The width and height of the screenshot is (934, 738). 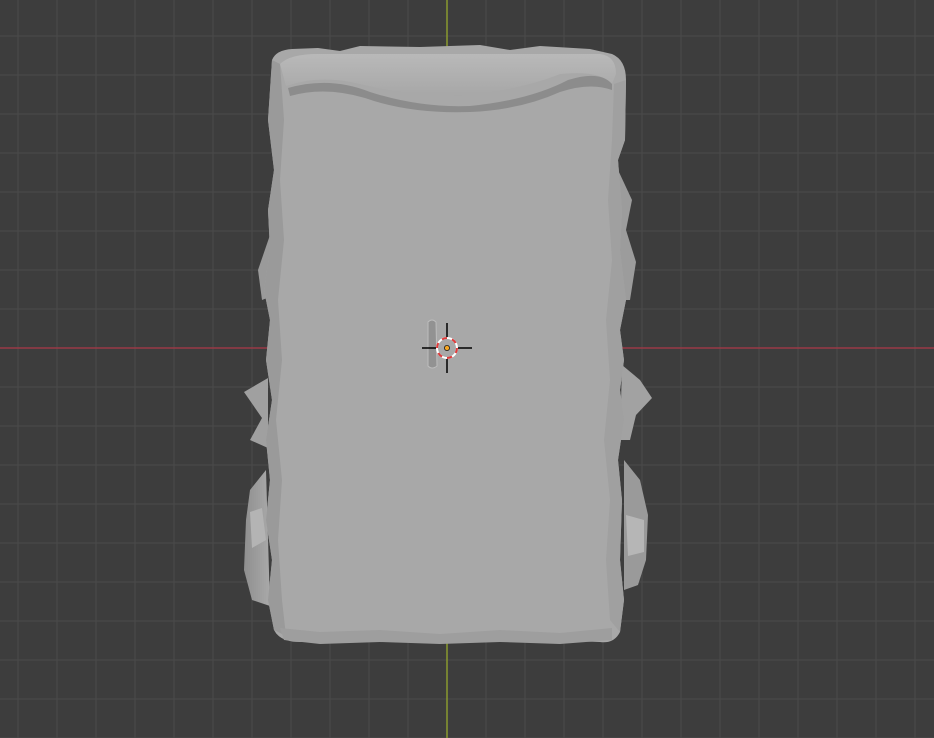 What do you see at coordinates (432, 344) in the screenshot?
I see `center-notch` at bounding box center [432, 344].